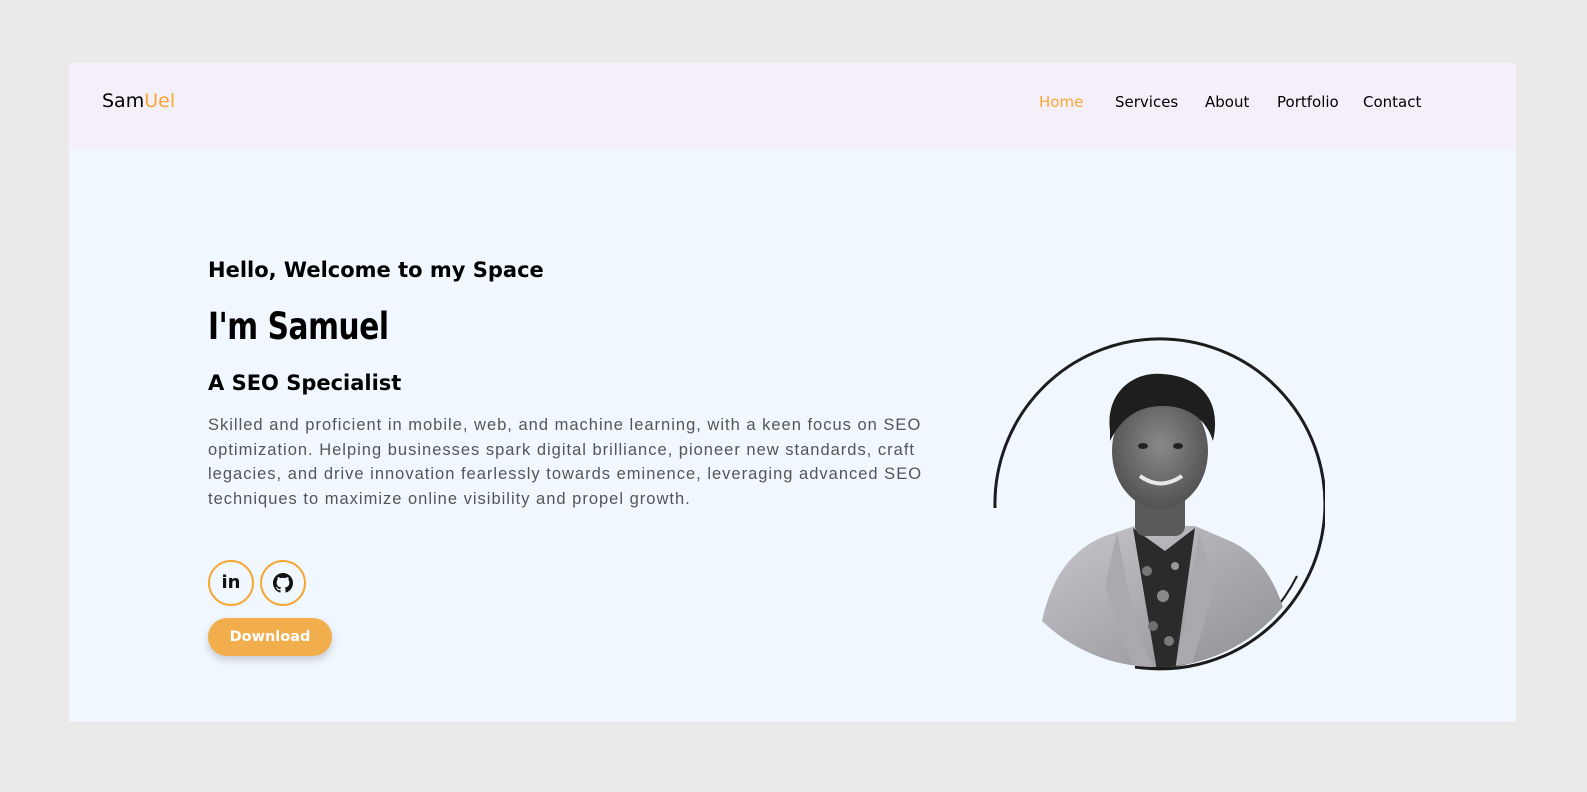 This screenshot has width=1587, height=792. I want to click on nav-home: Home, so click(1061, 102).